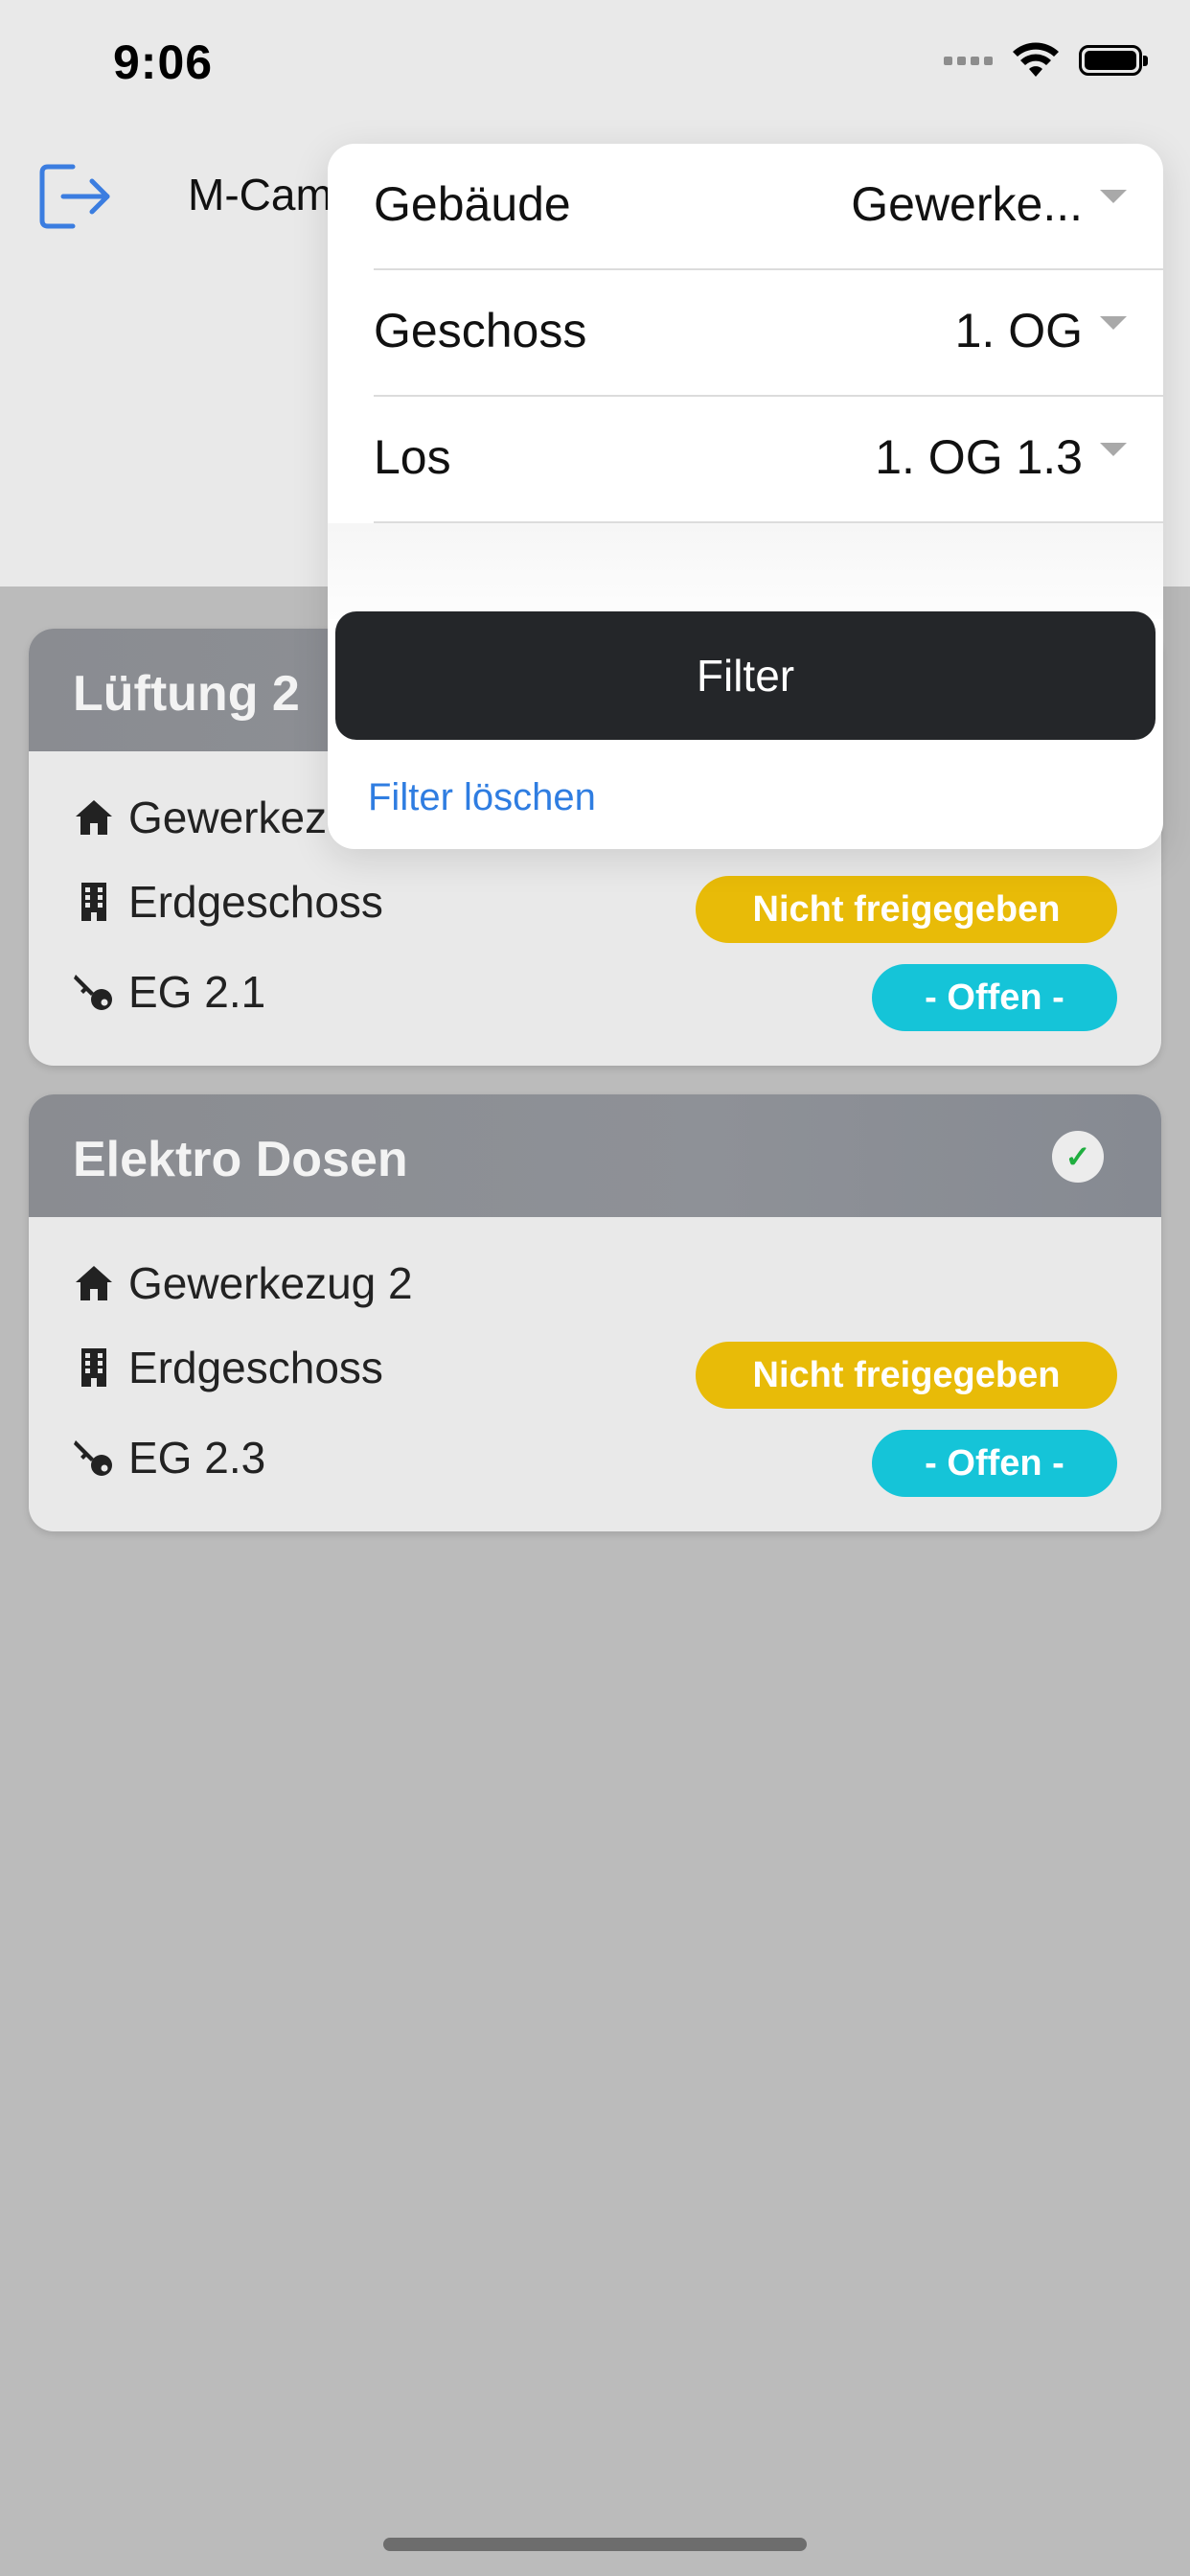 The width and height of the screenshot is (1190, 2576). Describe the element at coordinates (271, 1283) in the screenshot. I see `building-text: Gewerkezug 2` at that location.